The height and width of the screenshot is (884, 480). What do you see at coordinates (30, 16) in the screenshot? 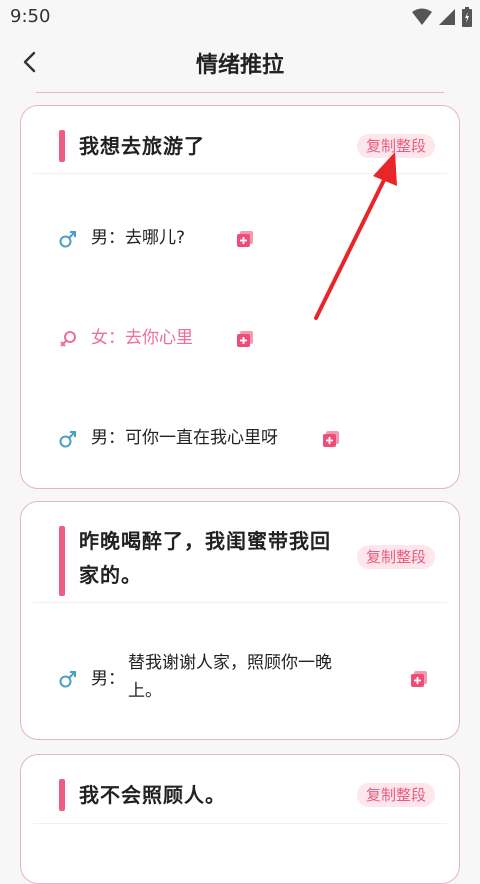
I see `status-time: 9:50` at bounding box center [30, 16].